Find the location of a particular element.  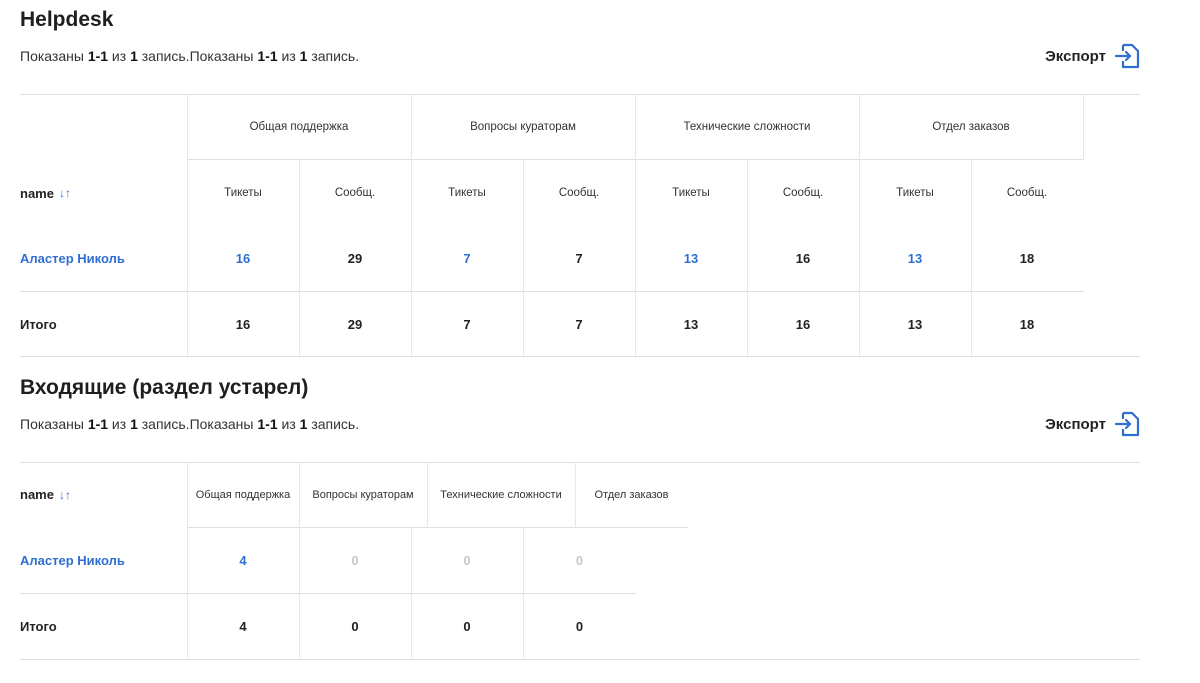

incoming-name-header: name ↓↑ is located at coordinates (100, 494).